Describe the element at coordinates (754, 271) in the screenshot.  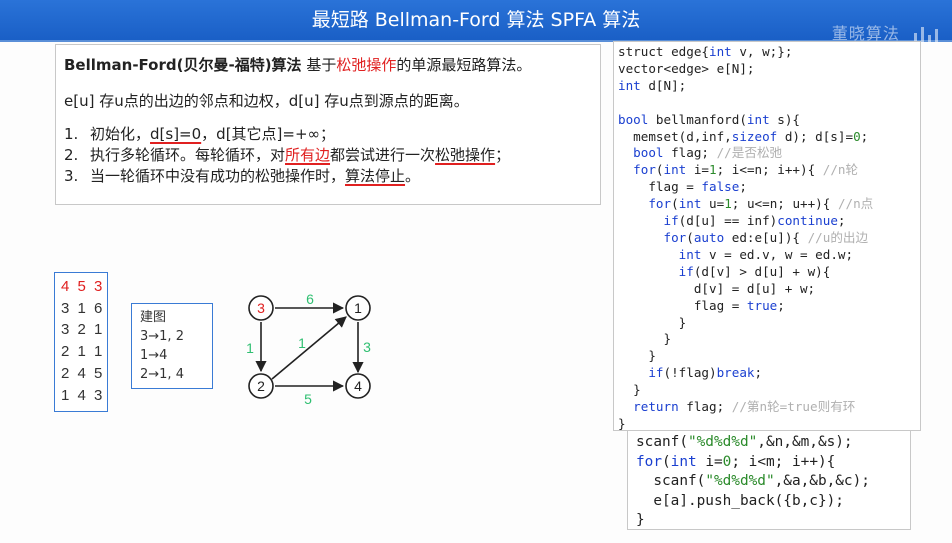
I see `code-line: if(d[v] > d[u] + w){` at that location.